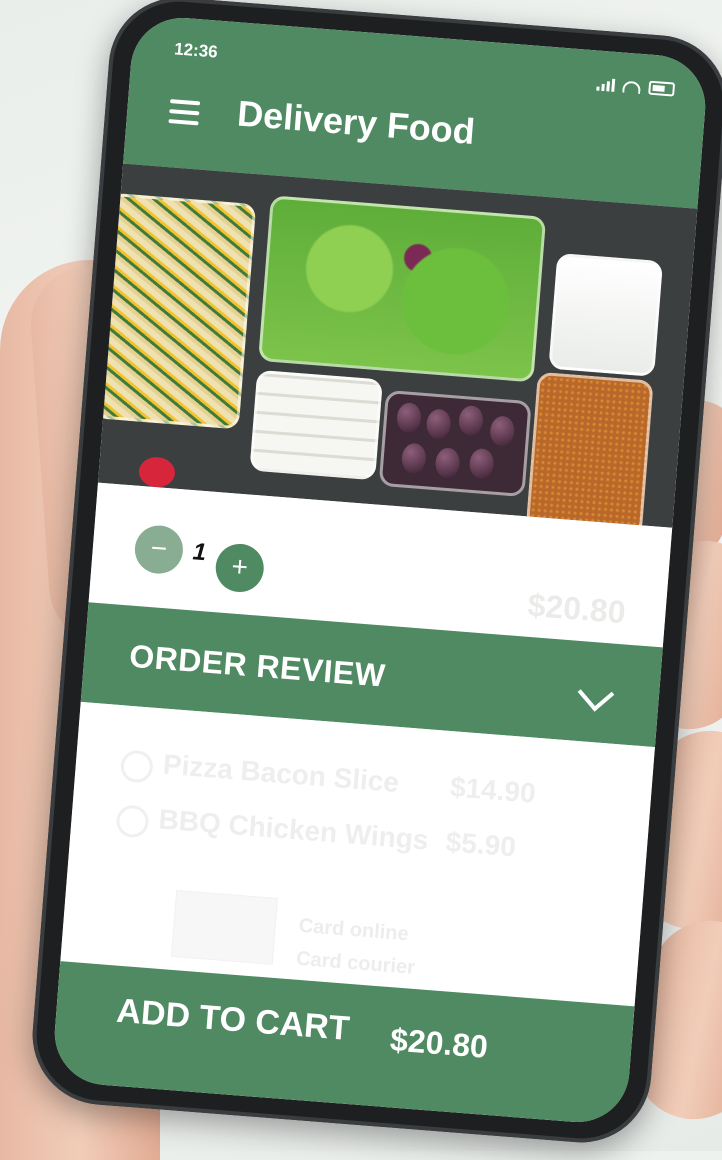 This screenshot has width=722, height=1160. I want to click on signal-icon, so click(606, 85).